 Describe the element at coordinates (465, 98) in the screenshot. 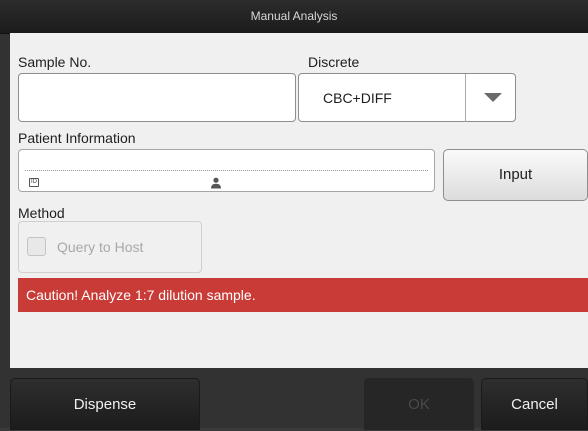

I see `select-divider` at that location.